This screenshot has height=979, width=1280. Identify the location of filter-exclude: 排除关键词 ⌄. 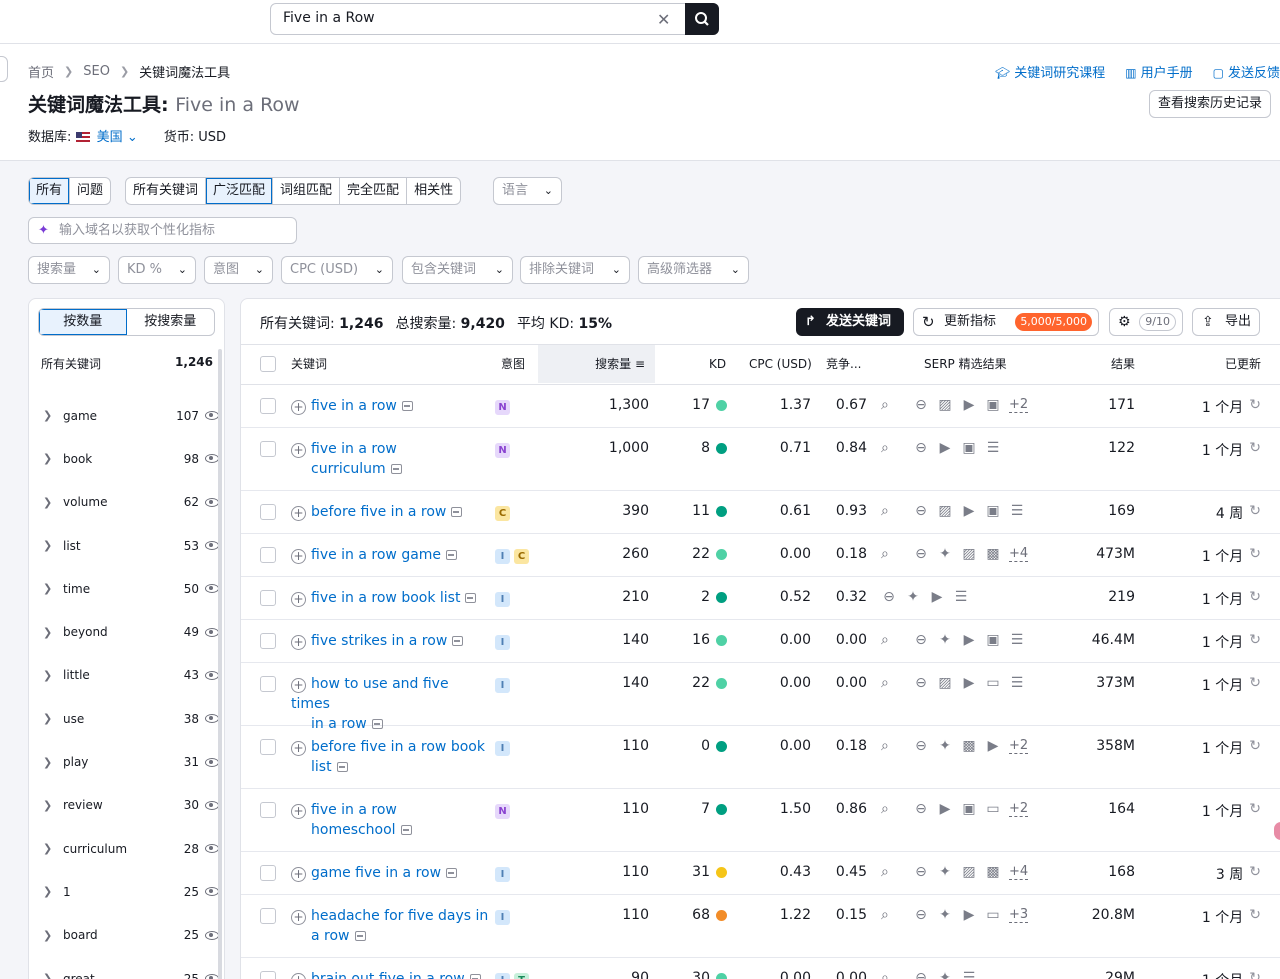
(575, 270).